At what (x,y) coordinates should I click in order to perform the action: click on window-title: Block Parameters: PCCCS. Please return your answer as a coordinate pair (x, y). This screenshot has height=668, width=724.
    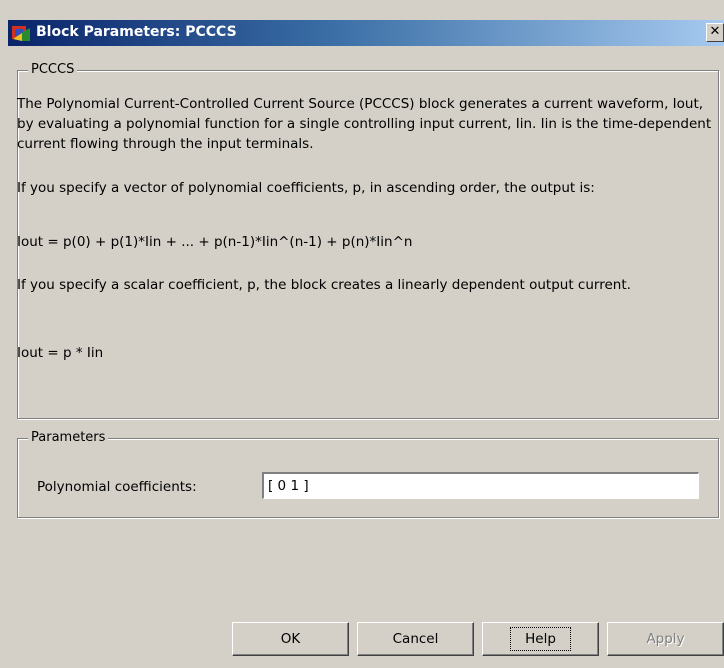
    Looking at the image, I should click on (136, 32).